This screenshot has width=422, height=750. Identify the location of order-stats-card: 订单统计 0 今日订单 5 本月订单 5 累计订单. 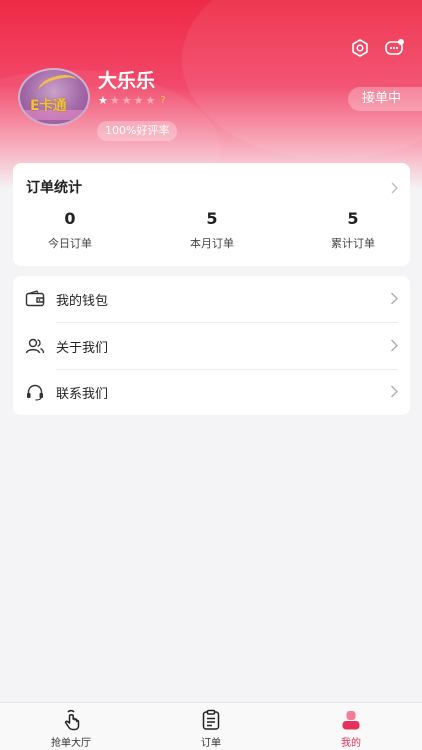
(211, 214).